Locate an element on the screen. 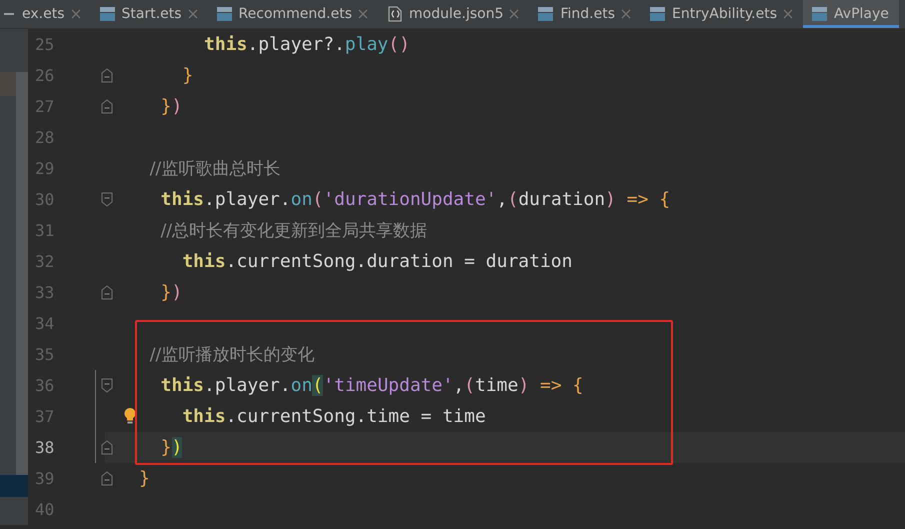 This screenshot has height=529, width=905. line-number: 26 is located at coordinates (45, 75).